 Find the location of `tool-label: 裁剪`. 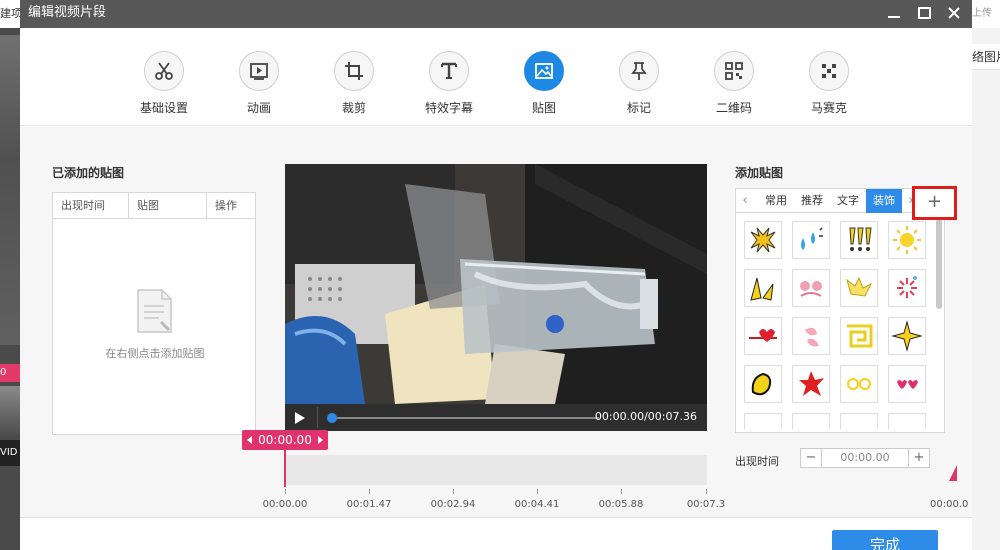

tool-label: 裁剪 is located at coordinates (353, 108).